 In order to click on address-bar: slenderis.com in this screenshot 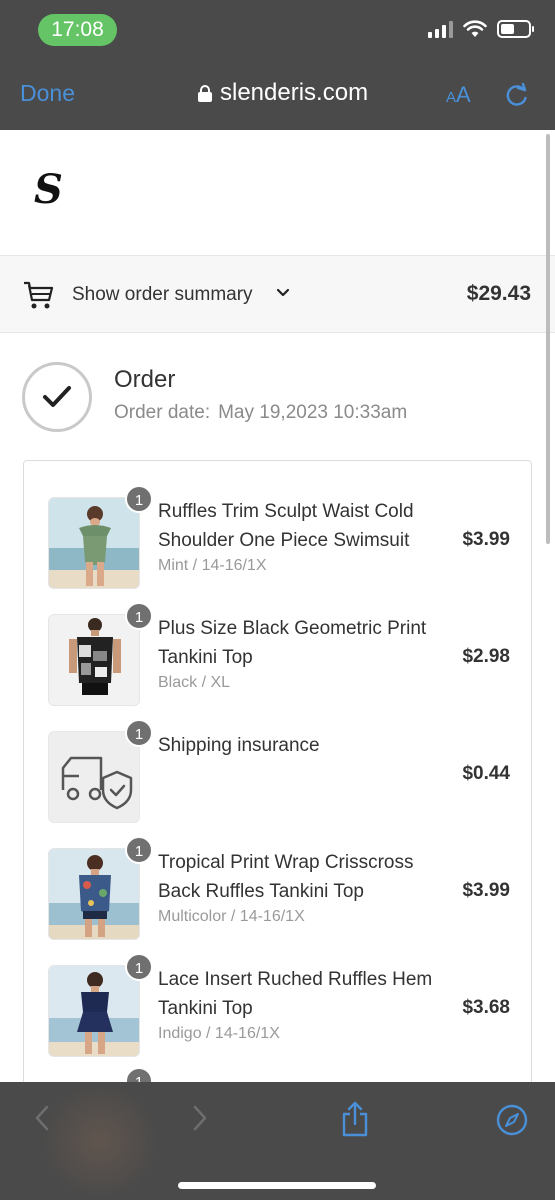, I will do `click(283, 93)`.